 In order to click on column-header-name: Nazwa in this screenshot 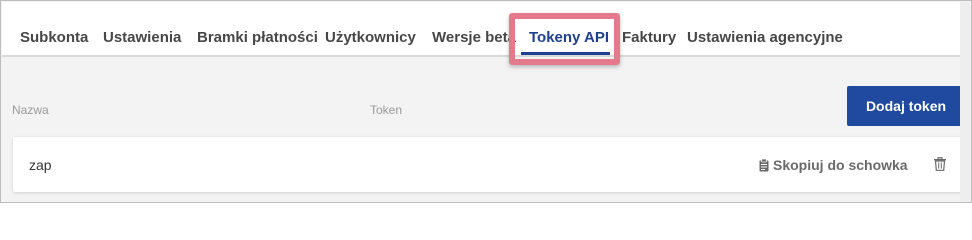, I will do `click(30, 110)`.